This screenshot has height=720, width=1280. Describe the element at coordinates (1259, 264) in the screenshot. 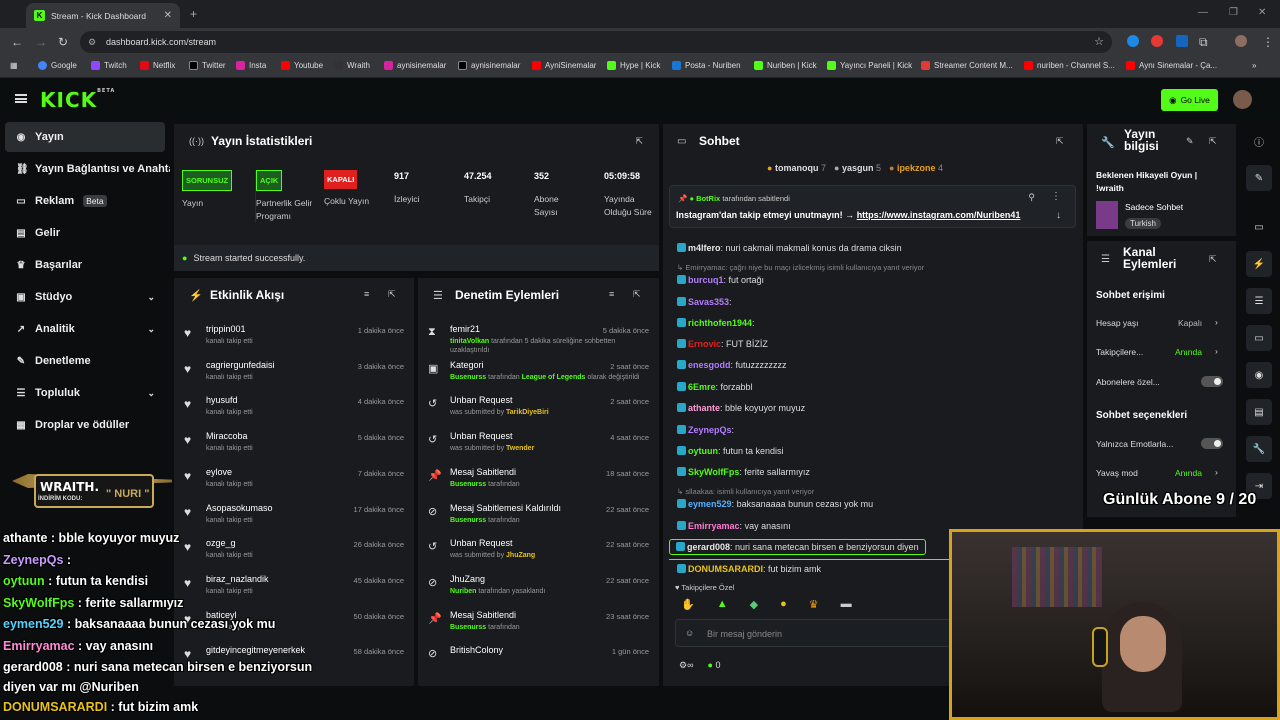

I see `lightning-icon: ⚡` at that location.